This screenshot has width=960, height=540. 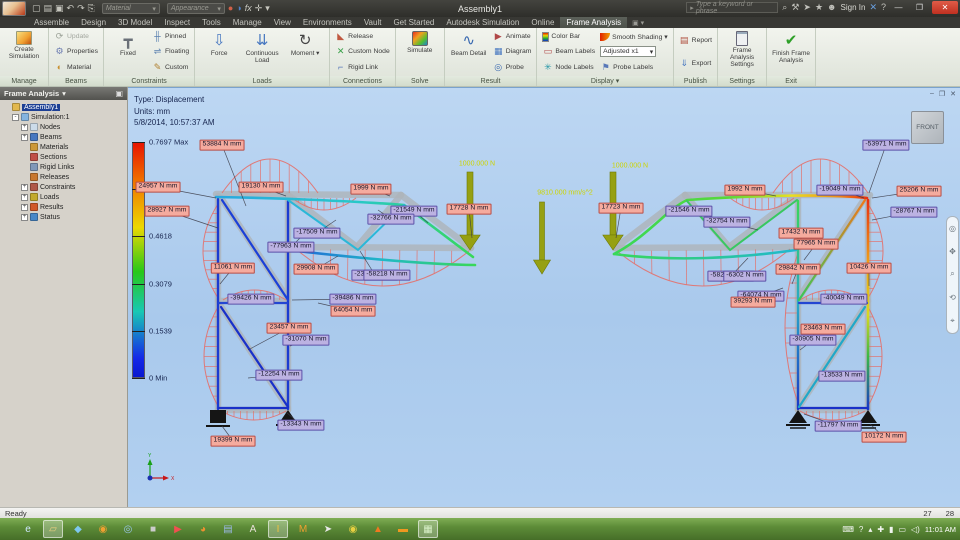 I want to click on adjust-color-icon: ●, so click(x=230, y=8).